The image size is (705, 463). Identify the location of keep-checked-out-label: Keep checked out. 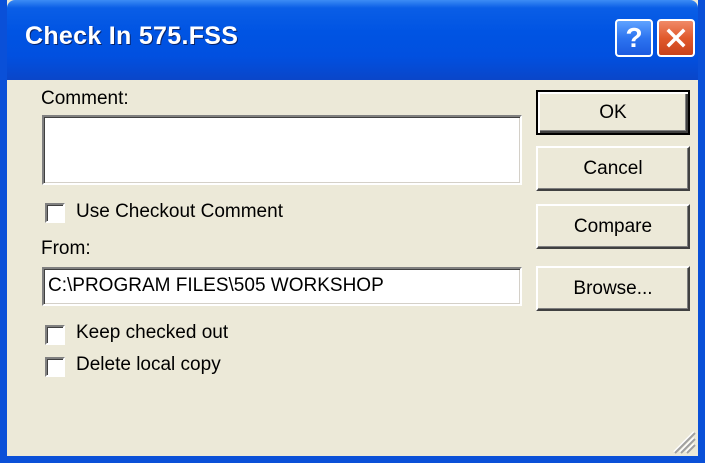
(152, 332).